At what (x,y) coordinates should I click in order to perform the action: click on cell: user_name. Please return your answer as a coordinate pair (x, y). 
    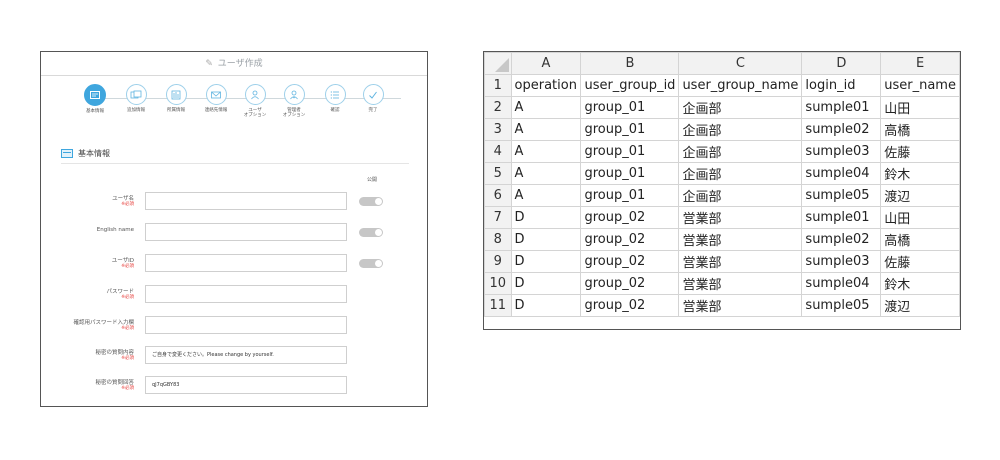
    Looking at the image, I should click on (920, 85).